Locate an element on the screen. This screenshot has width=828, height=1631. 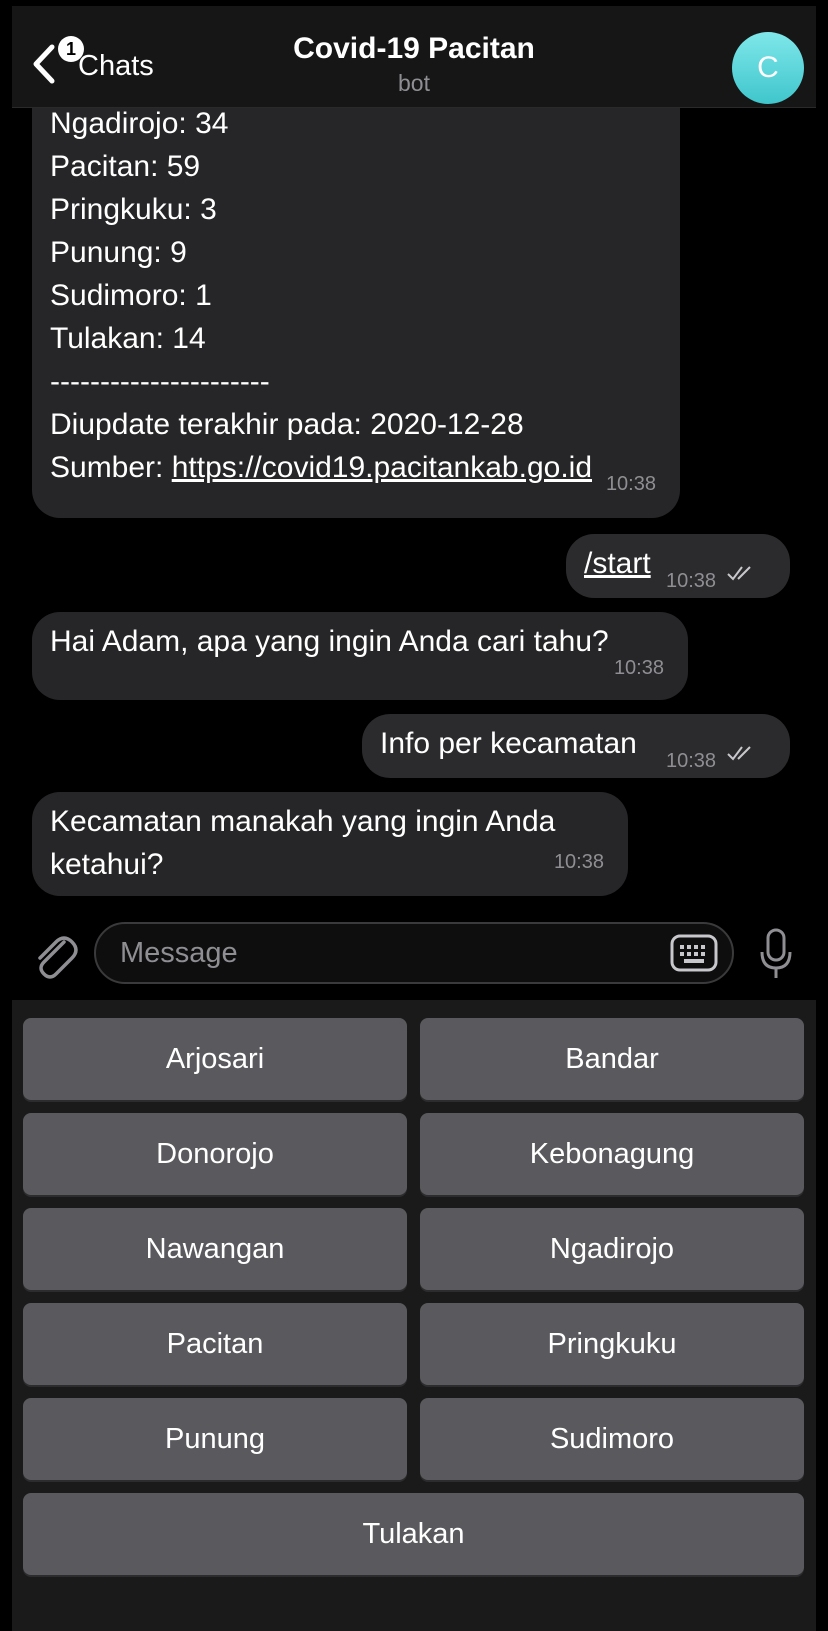
keyboard-icon is located at coordinates (694, 953).